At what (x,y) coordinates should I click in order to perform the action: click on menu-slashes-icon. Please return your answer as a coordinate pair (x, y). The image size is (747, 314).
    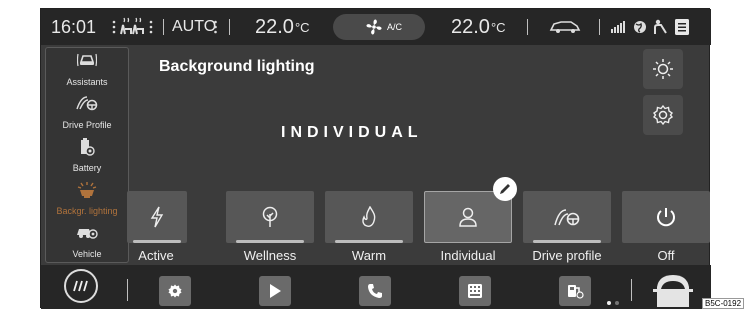
    Looking at the image, I should click on (80, 286).